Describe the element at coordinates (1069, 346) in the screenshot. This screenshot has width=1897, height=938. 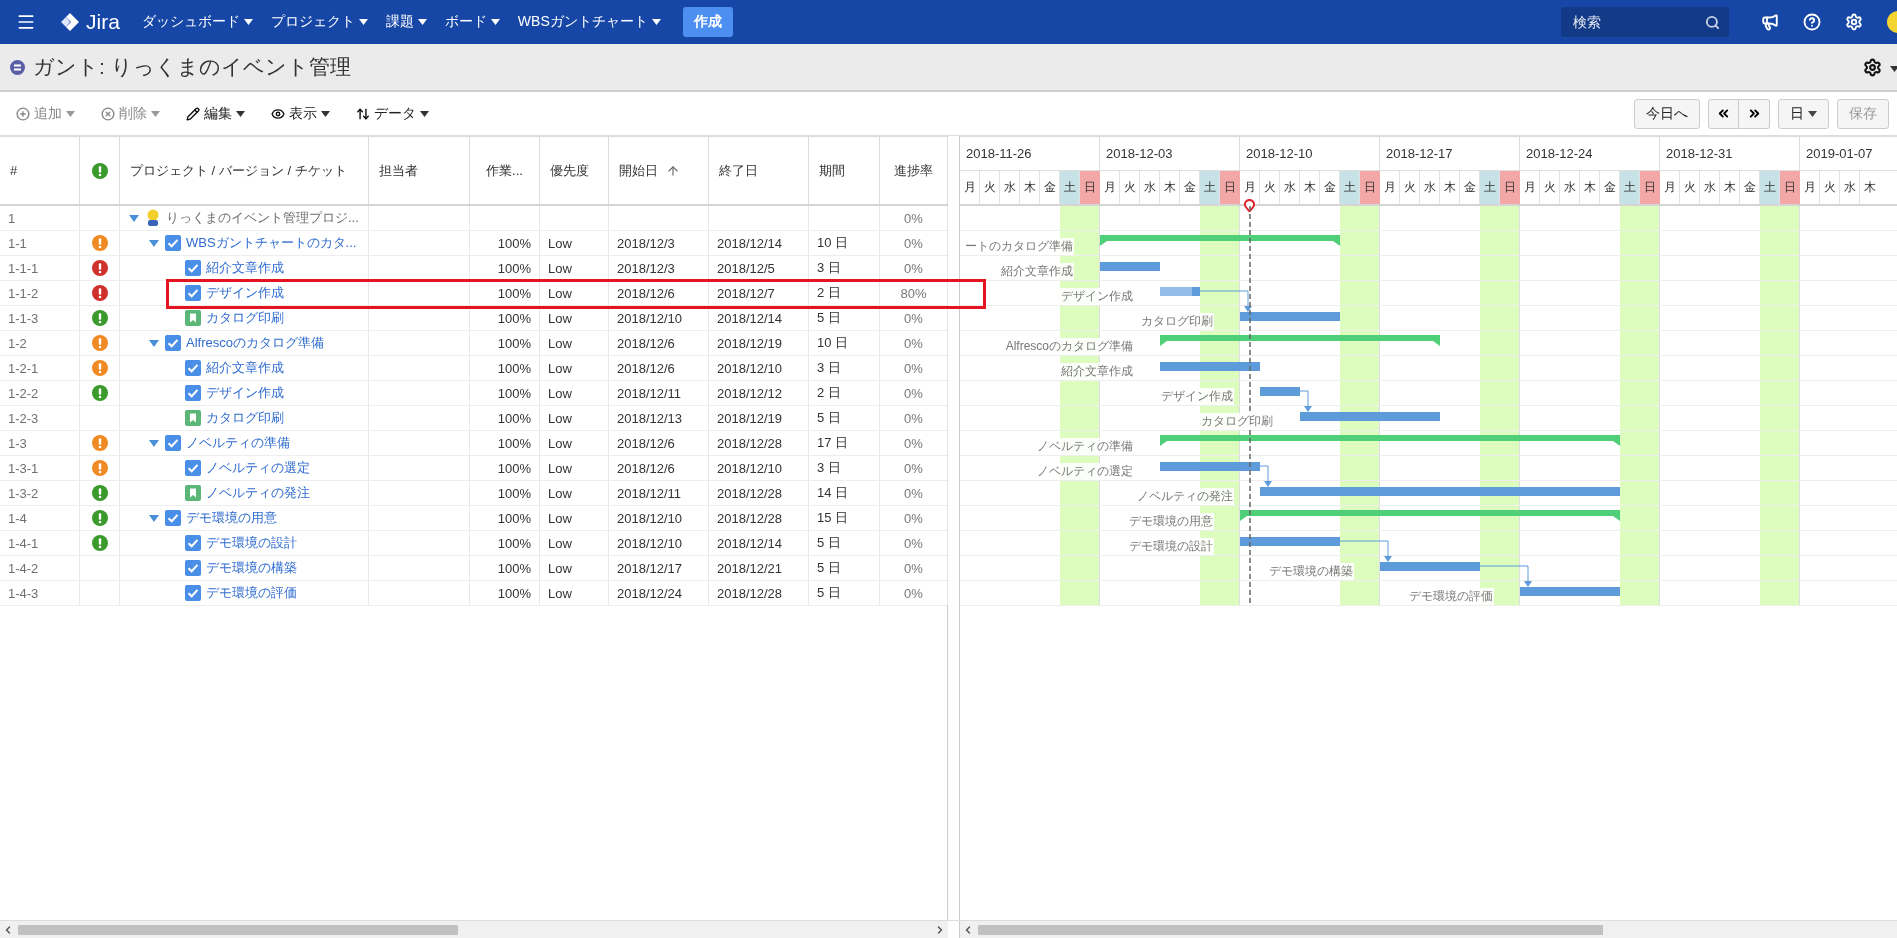
I see `bar-label: Alfrescoのカタログ準備` at that location.